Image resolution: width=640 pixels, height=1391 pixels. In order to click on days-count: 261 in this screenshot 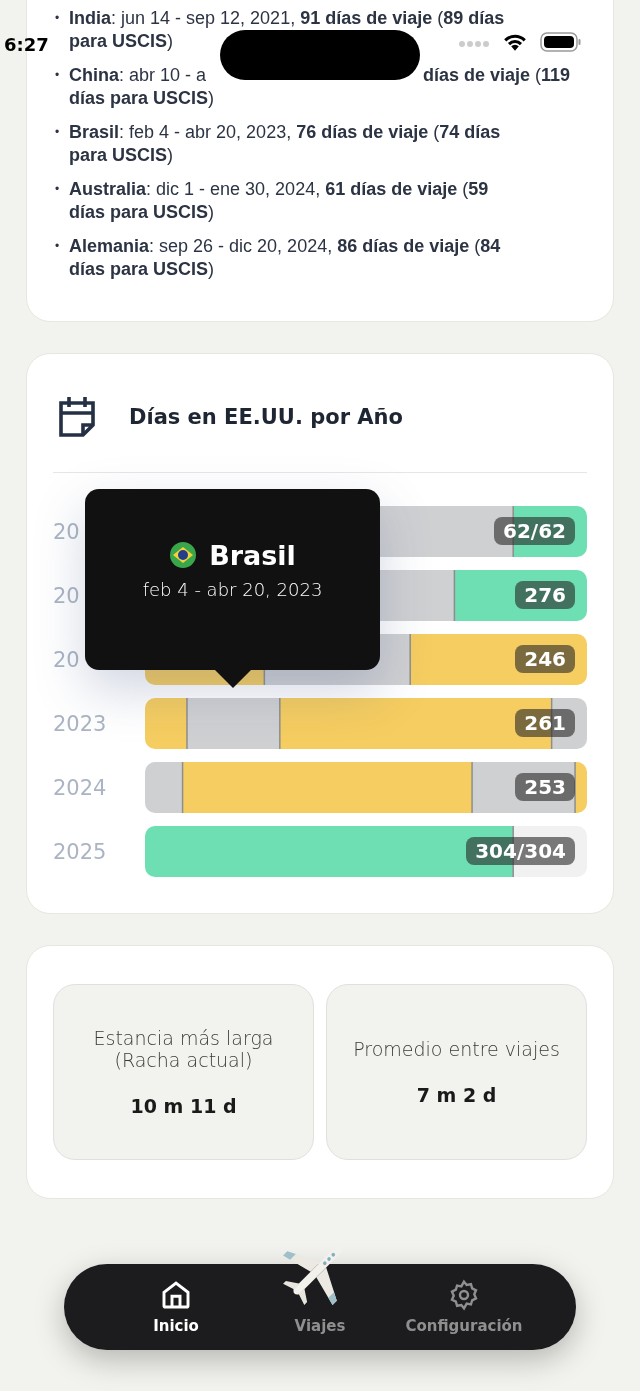, I will do `click(545, 723)`.